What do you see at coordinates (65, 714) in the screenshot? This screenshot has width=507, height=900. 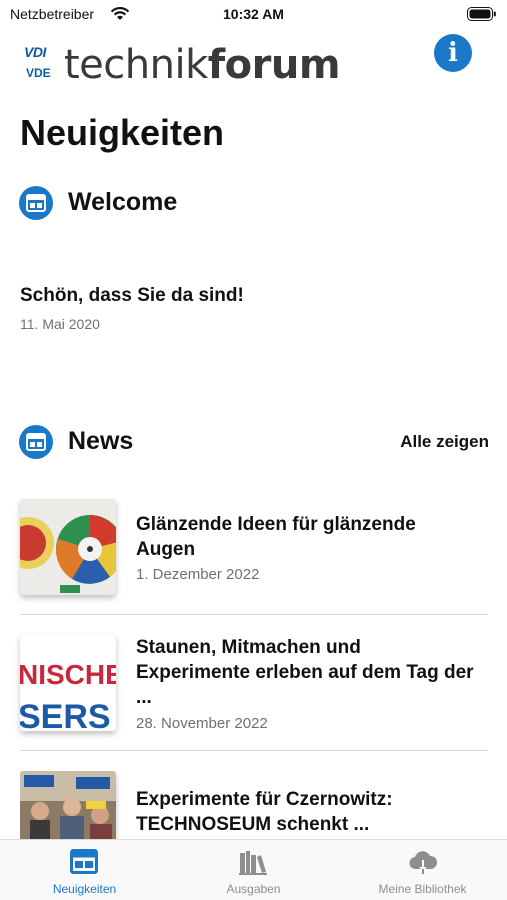 I see `thumb-text-bottom: SERS` at bounding box center [65, 714].